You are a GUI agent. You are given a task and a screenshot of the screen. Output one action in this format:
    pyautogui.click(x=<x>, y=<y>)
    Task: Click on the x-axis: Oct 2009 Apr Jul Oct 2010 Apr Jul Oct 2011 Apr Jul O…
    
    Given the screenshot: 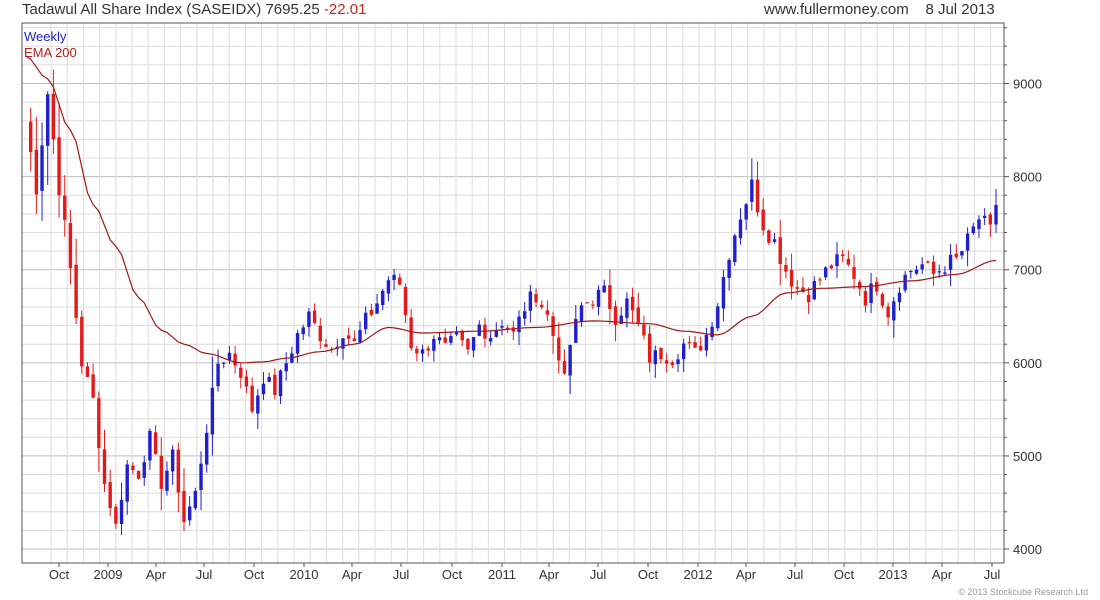 What is the action you would take?
    pyautogui.click(x=524, y=572)
    